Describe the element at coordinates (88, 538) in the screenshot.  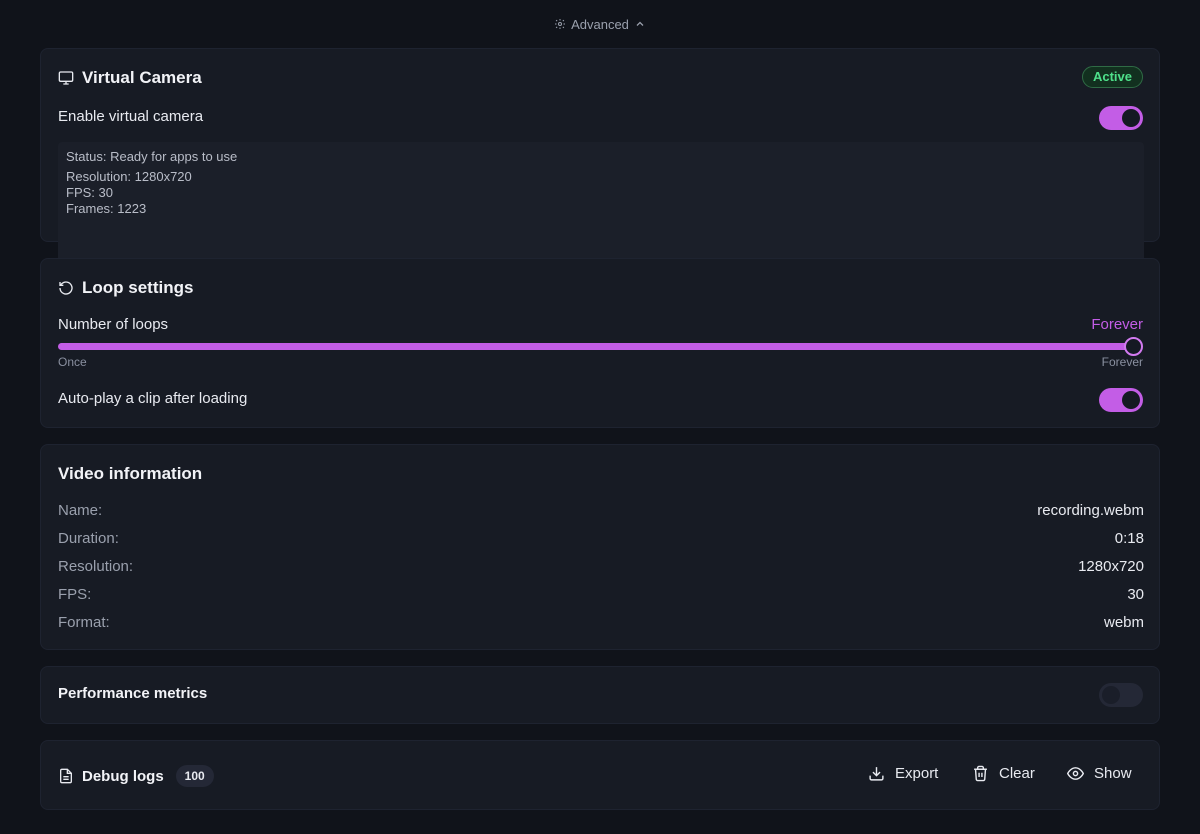
I see `info-key: Duration:` at that location.